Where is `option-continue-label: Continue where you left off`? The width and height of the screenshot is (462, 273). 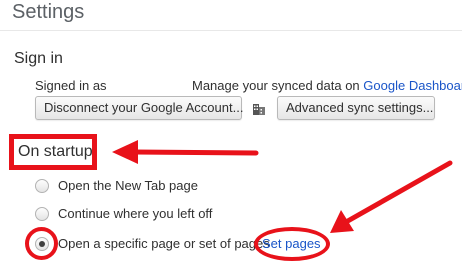 option-continue-label: Continue where you left off is located at coordinates (135, 213).